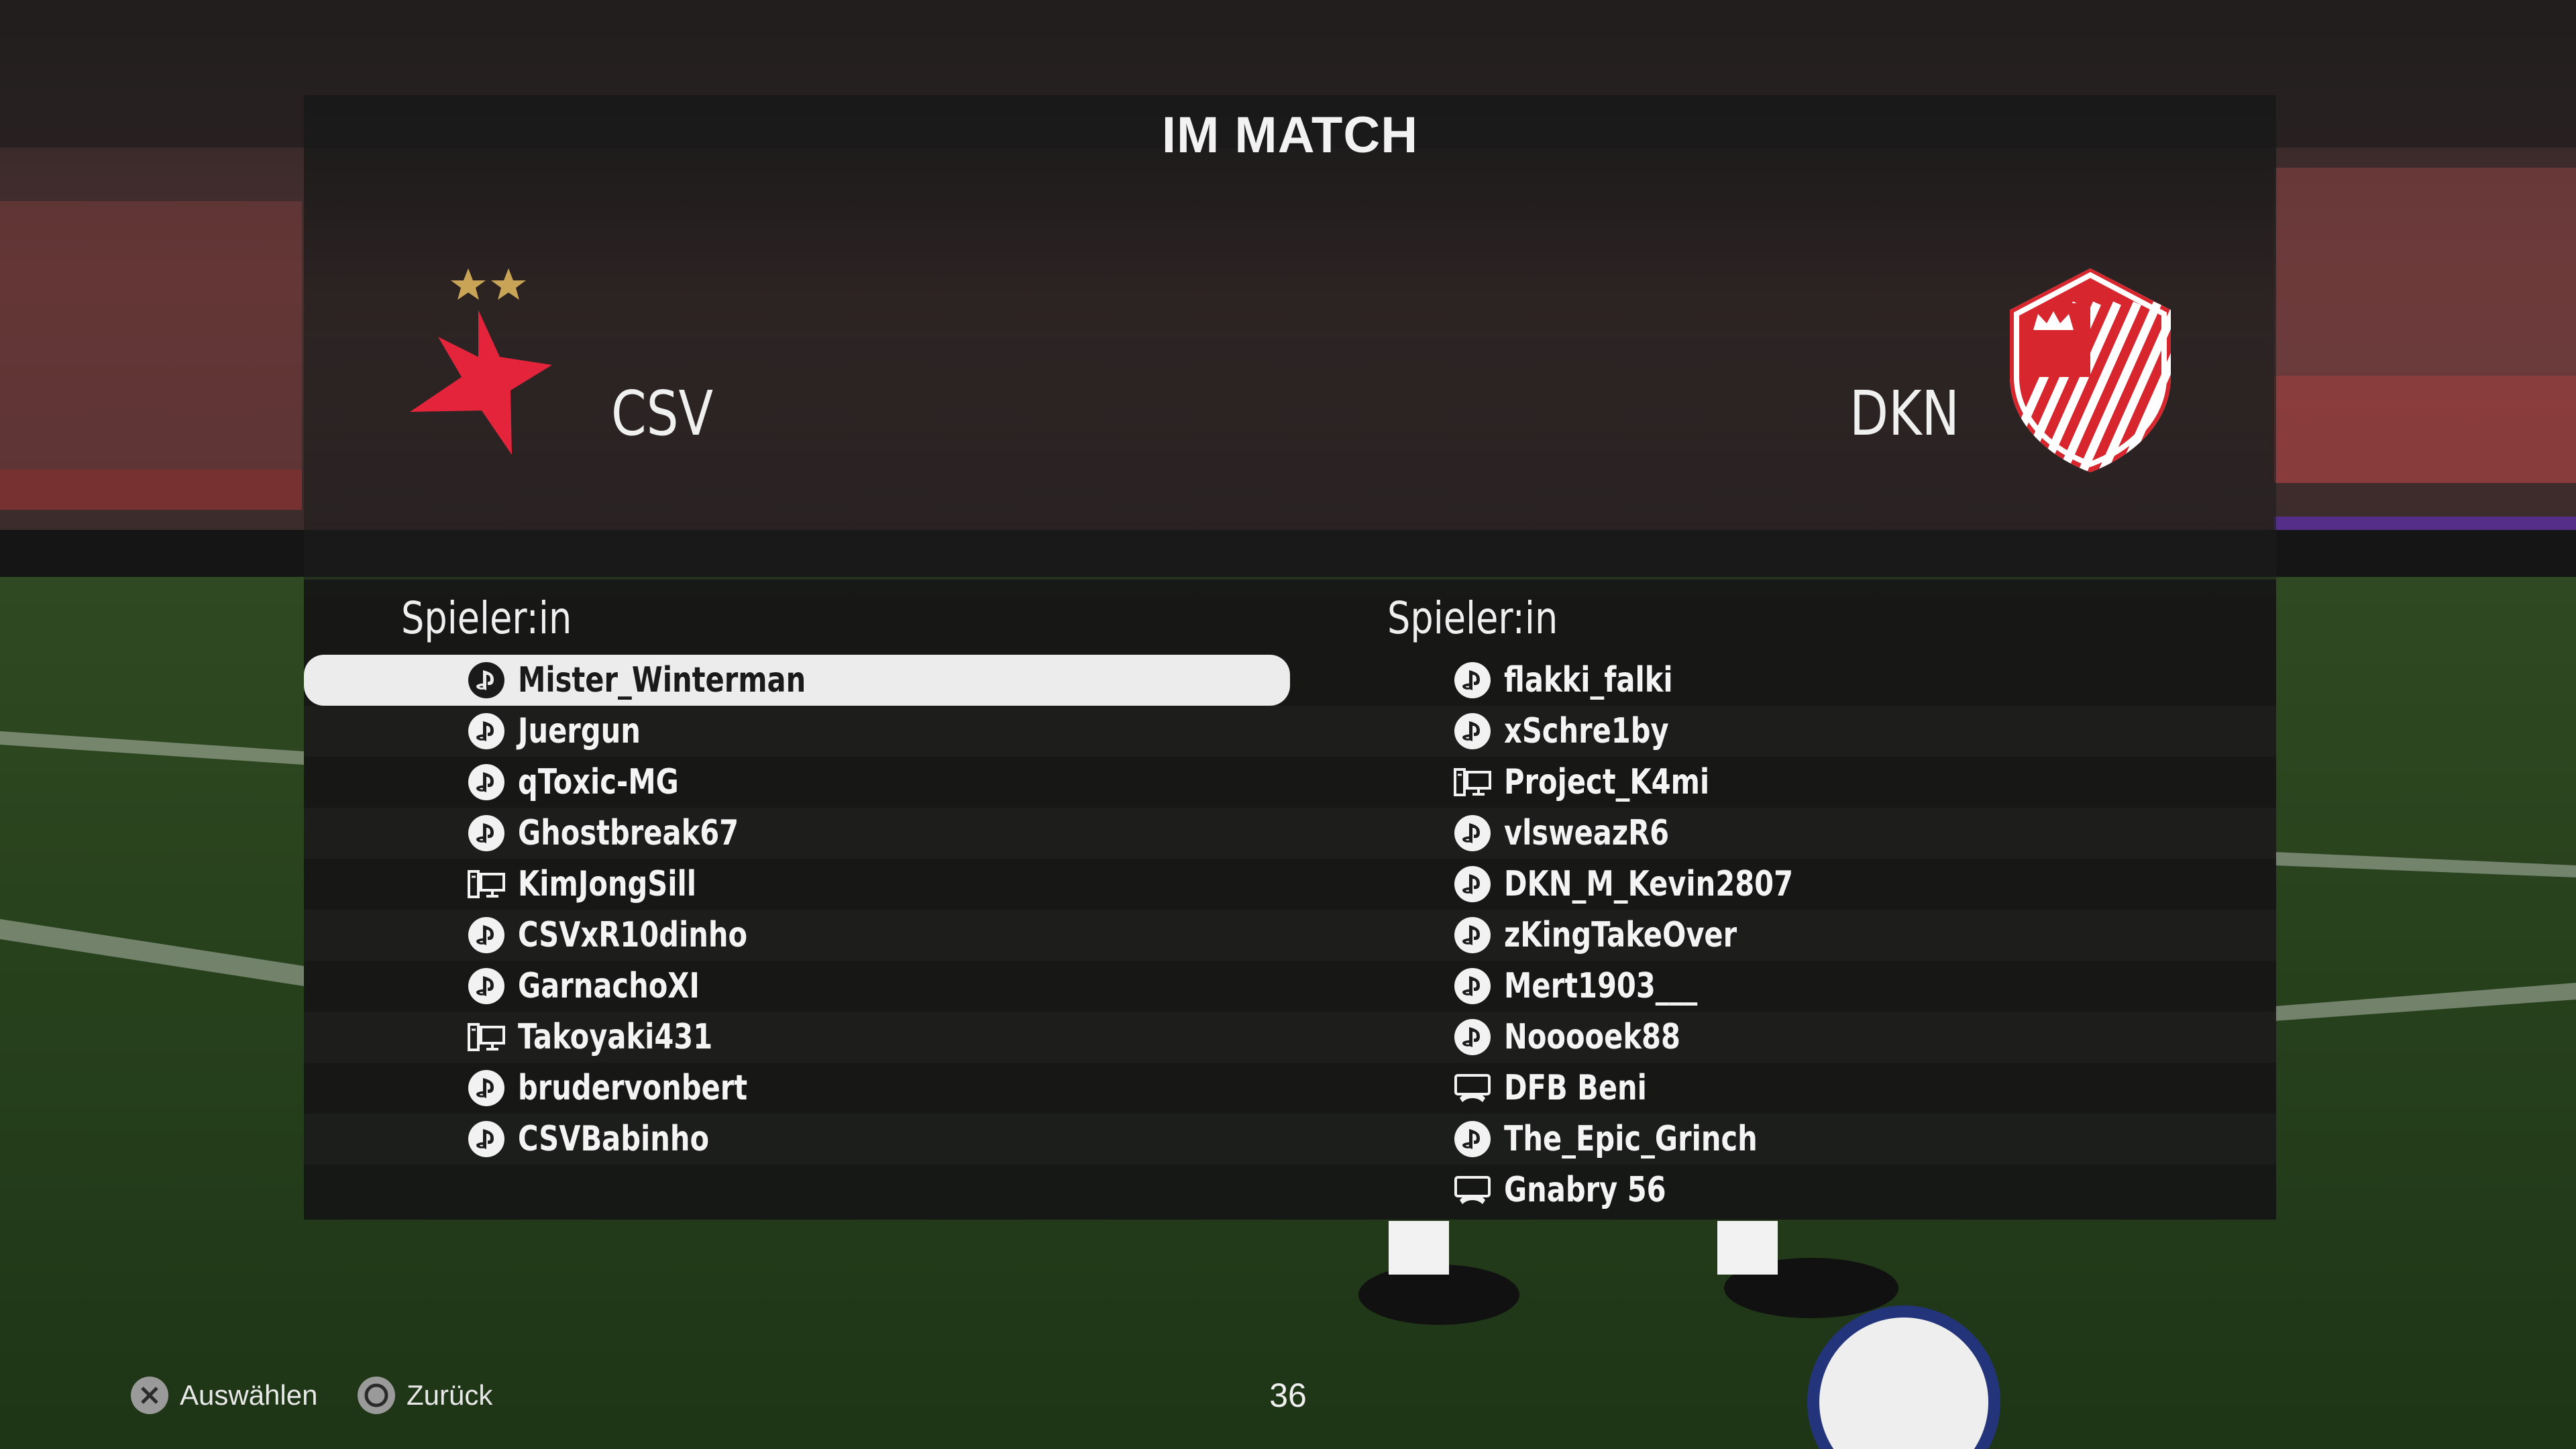  I want to click on player-name: Mister_Winterman, so click(662, 680).